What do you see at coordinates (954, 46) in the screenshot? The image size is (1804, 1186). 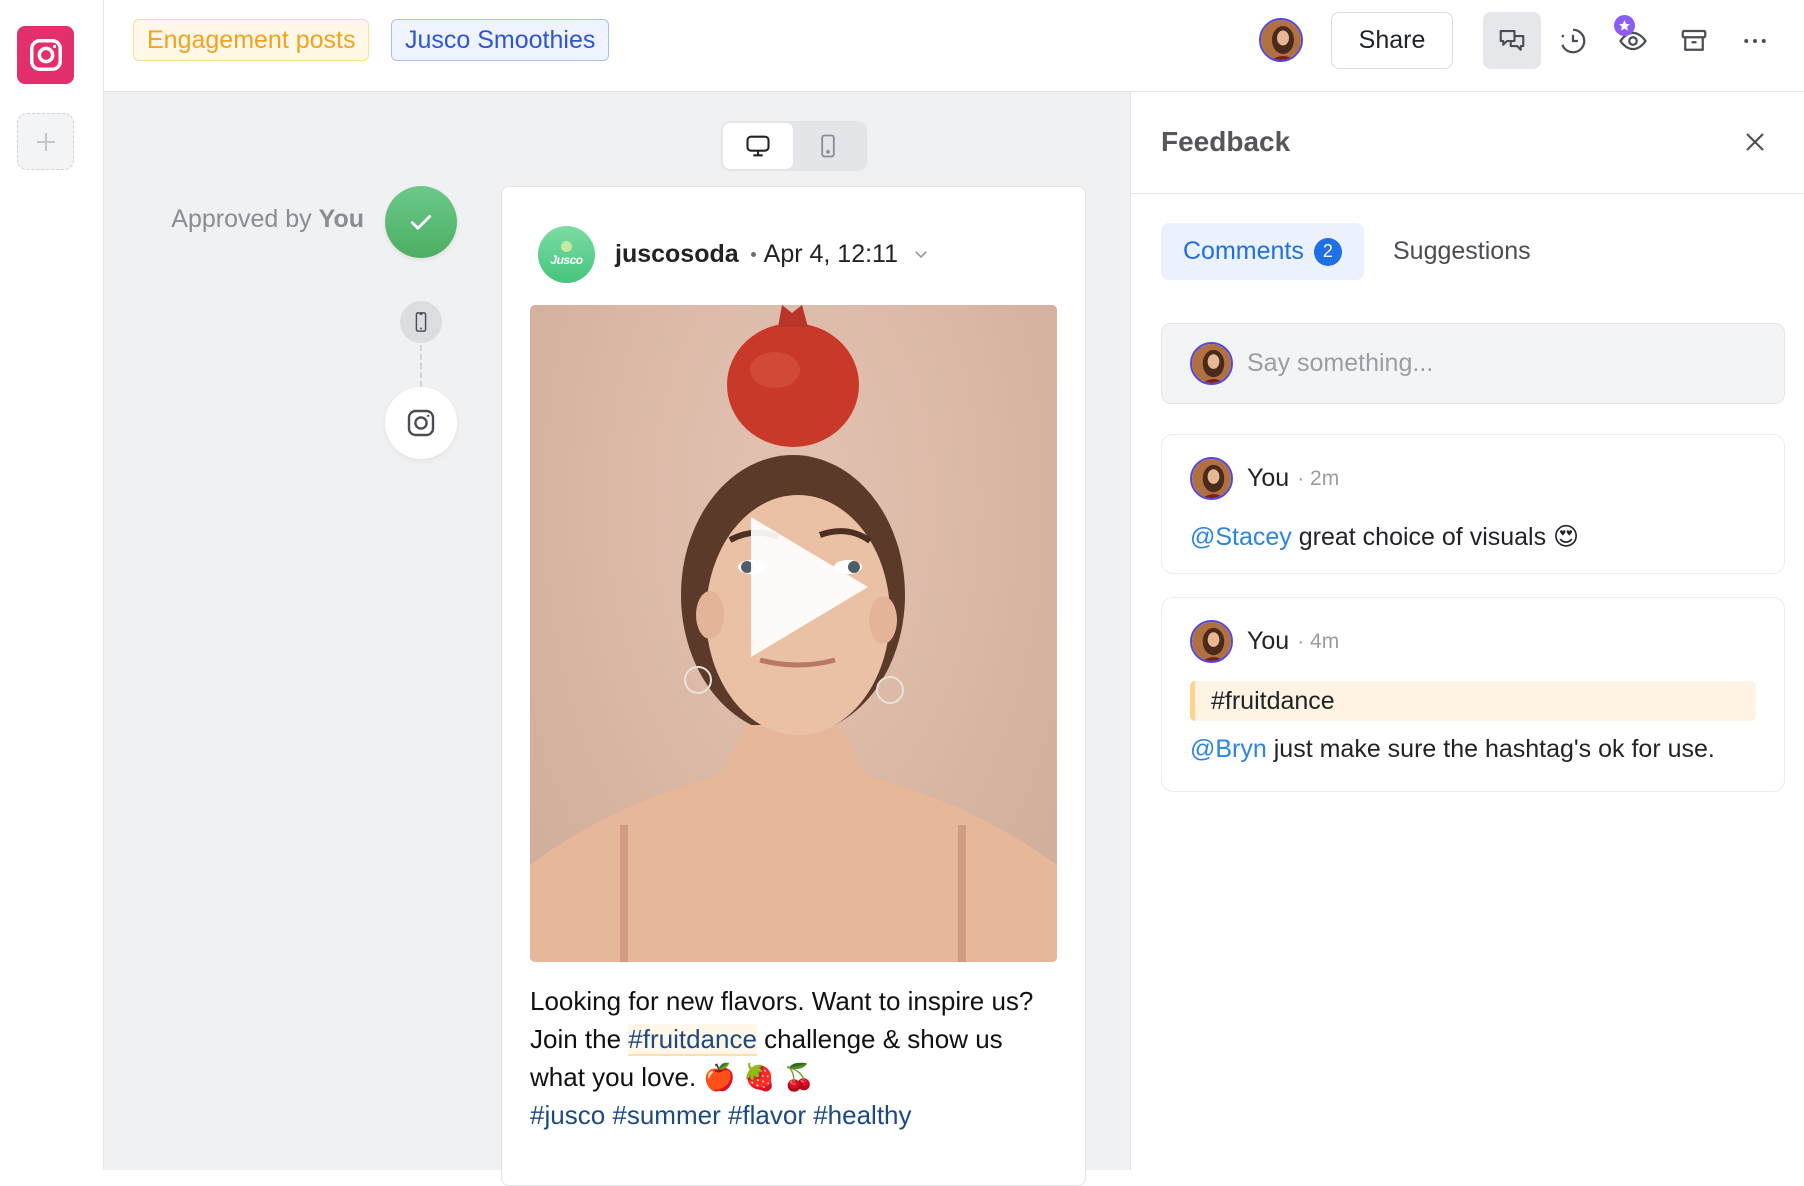 I see `top-bar: Engagement posts Jusco Smoothies Share` at bounding box center [954, 46].